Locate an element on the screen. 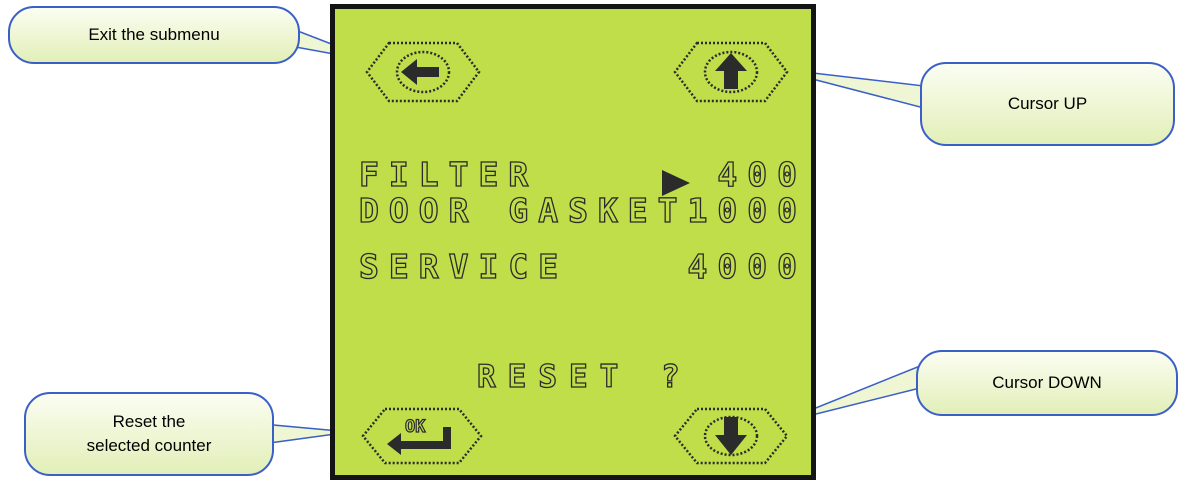 This screenshot has width=1182, height=488. ok-enter-icon: OK is located at coordinates (422, 436).